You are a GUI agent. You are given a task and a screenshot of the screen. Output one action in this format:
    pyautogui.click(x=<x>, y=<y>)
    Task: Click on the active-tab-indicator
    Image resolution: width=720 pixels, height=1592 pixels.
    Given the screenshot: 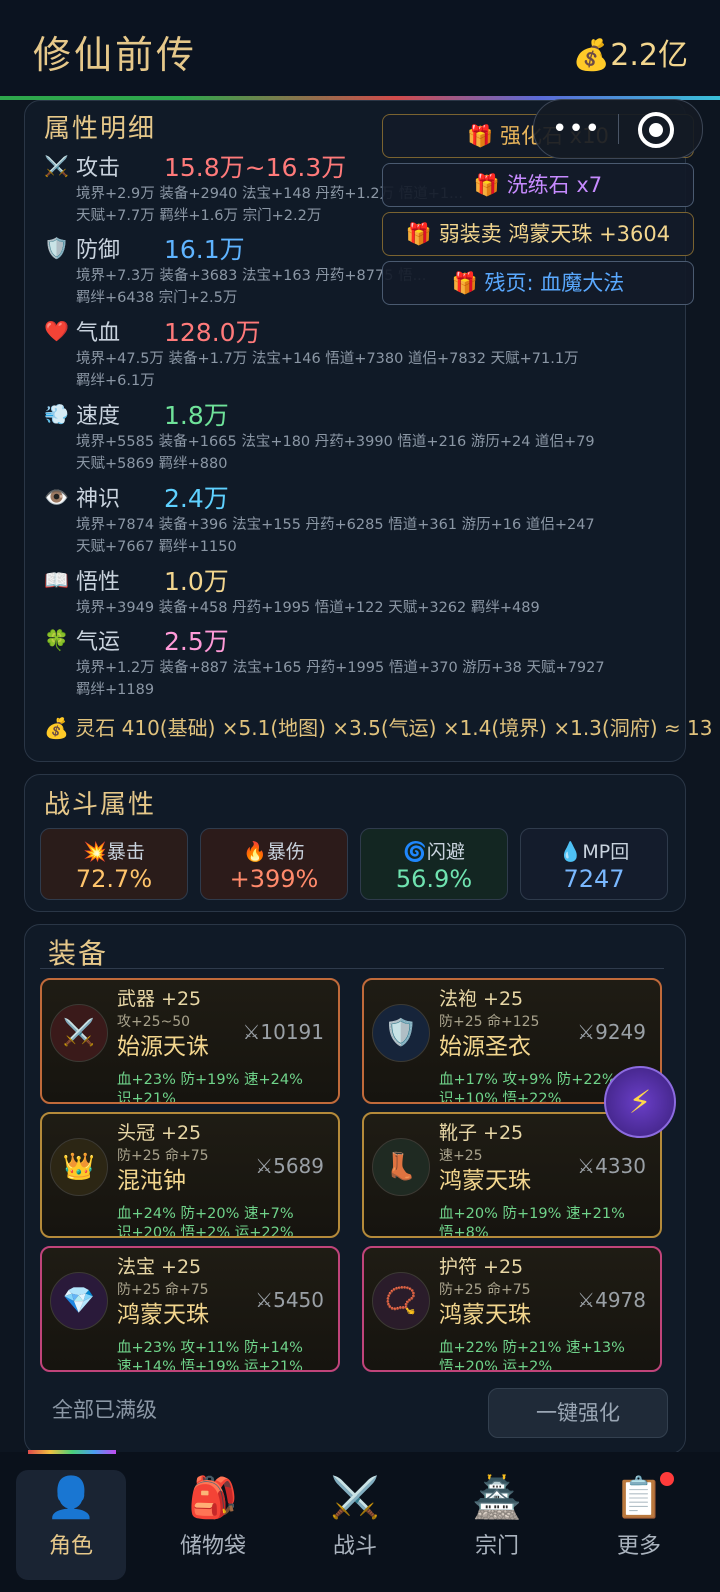 What is the action you would take?
    pyautogui.click(x=72, y=1452)
    